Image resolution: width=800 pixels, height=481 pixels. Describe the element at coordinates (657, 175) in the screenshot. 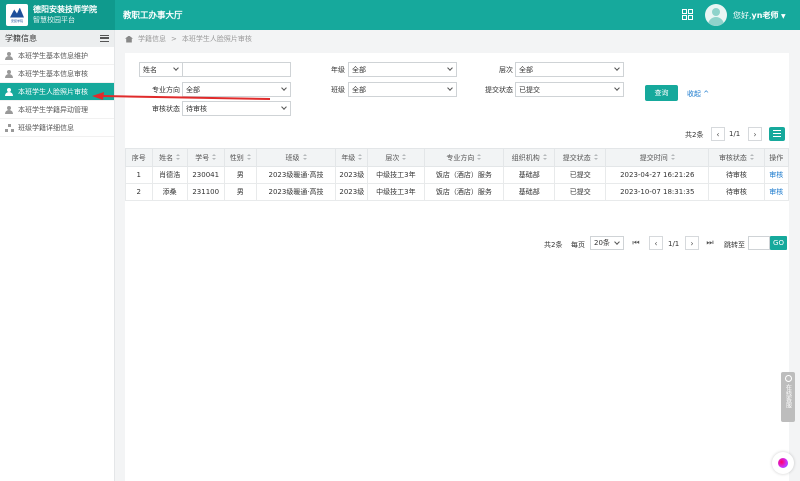

I see `cell-submit-time: 2023-04-27 16:21:26` at that location.